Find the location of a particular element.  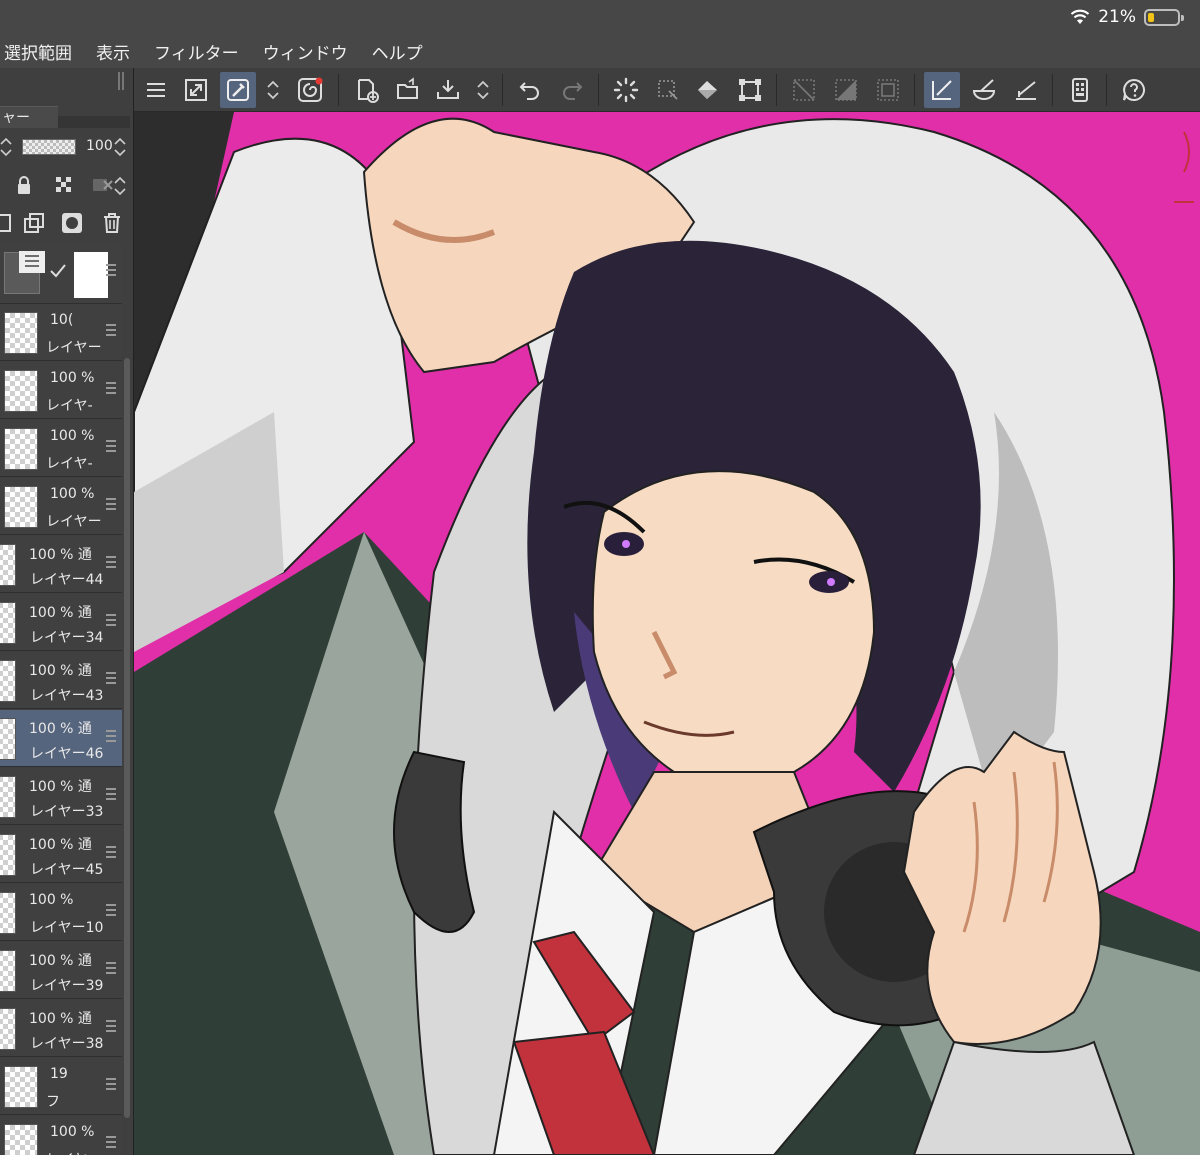

save-icon is located at coordinates (448, 90).